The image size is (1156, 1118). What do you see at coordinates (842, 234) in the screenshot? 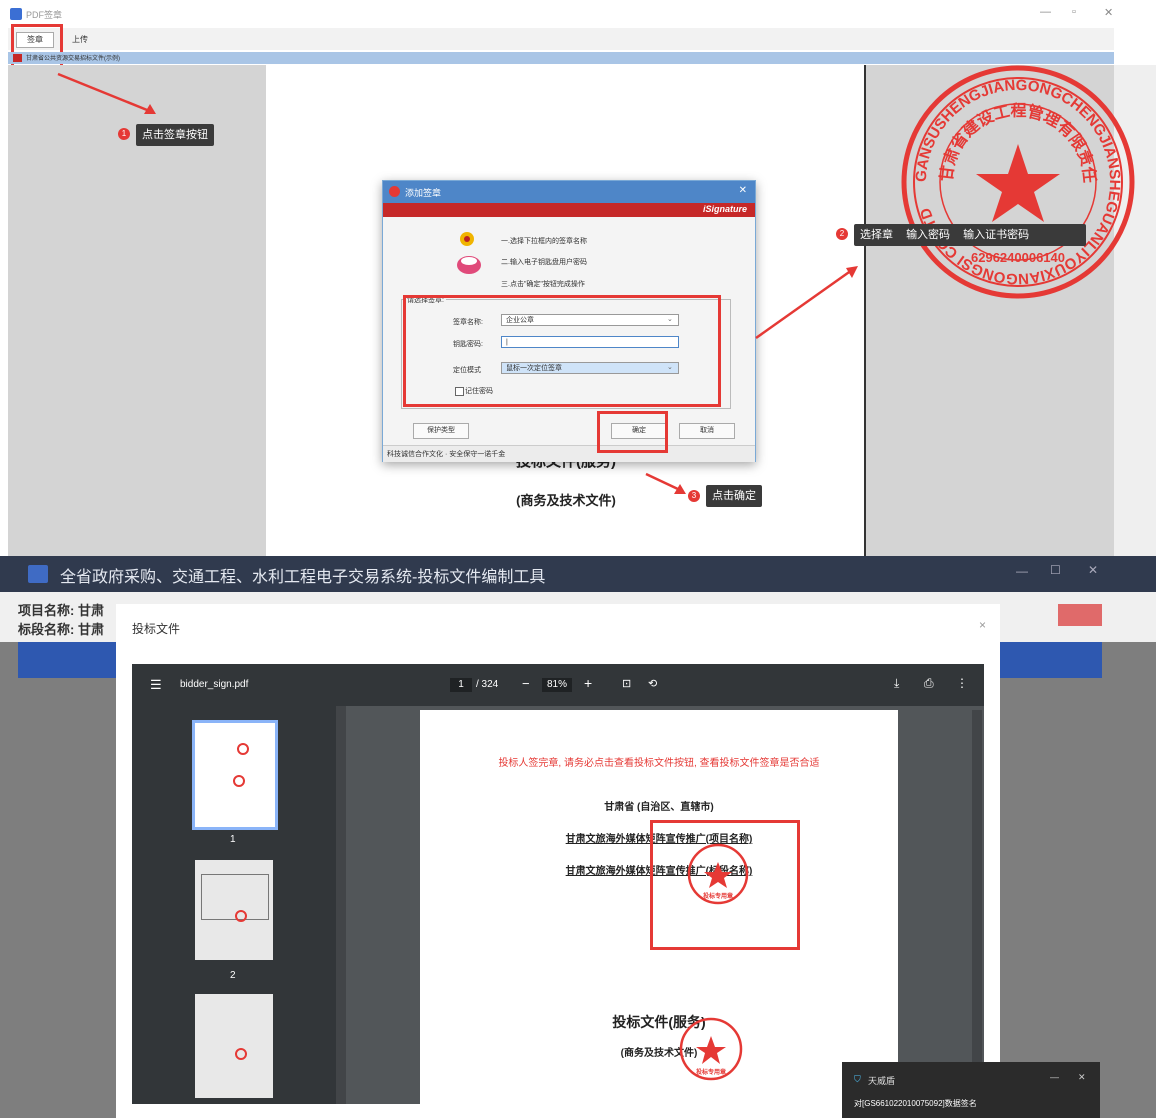
I see `step-2-dot: 2` at bounding box center [842, 234].